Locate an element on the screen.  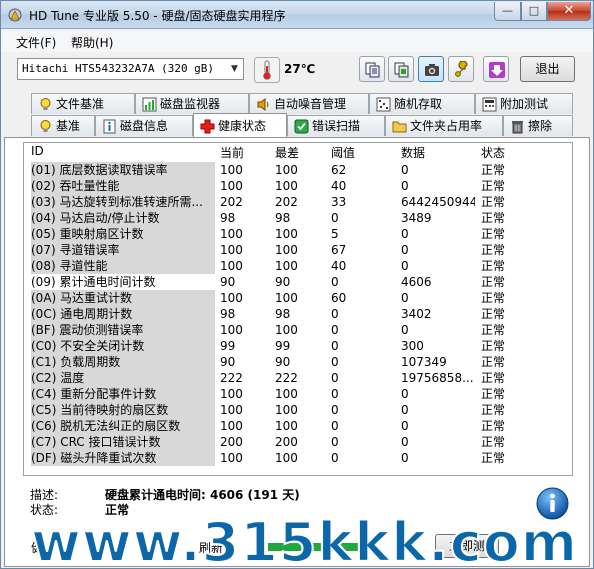
cell-id: (C6) 脱机无法纠正的扇区数 is located at coordinates (123, 426).